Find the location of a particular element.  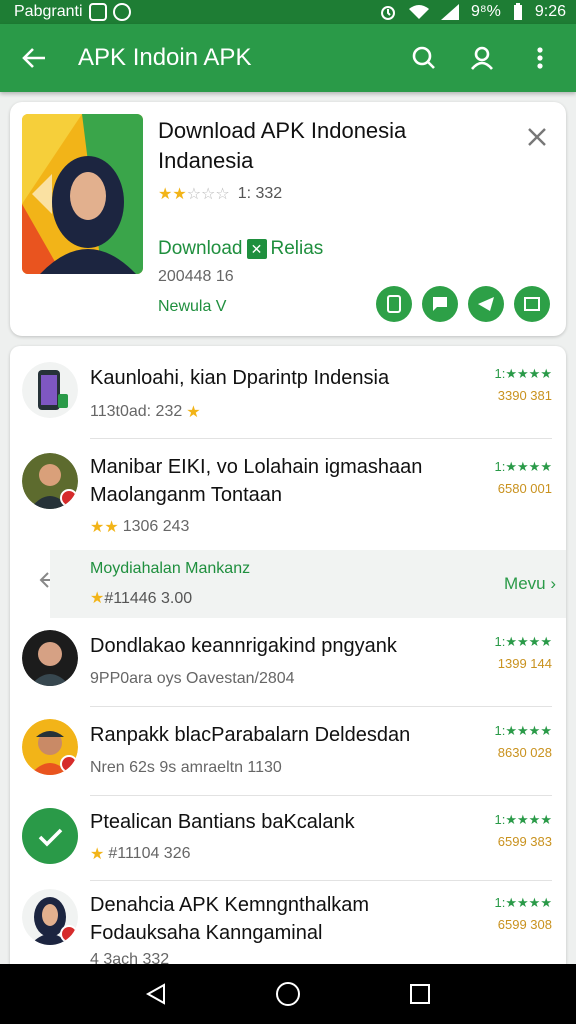

window-button is located at coordinates (532, 304).